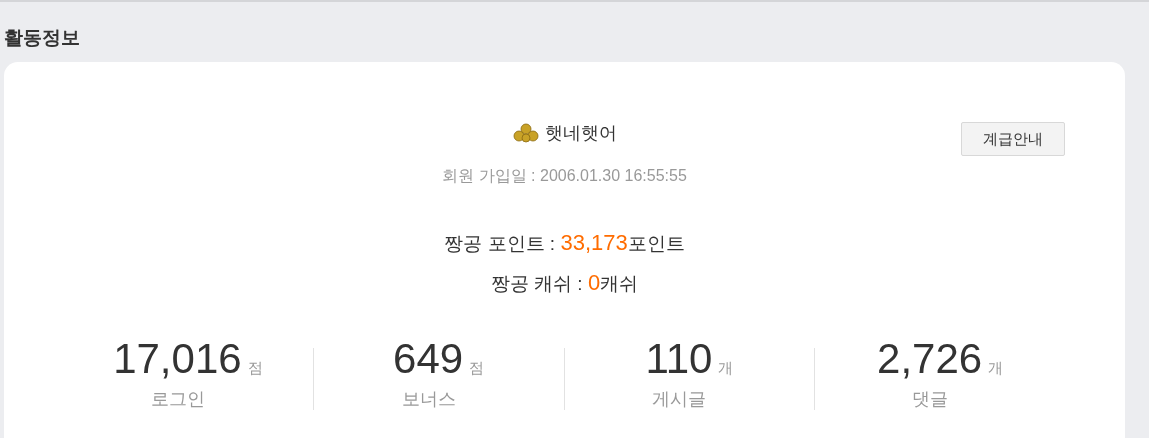  I want to click on join-date: 회원 가입일 : 2006.01.30 16:55:55, so click(564, 176).